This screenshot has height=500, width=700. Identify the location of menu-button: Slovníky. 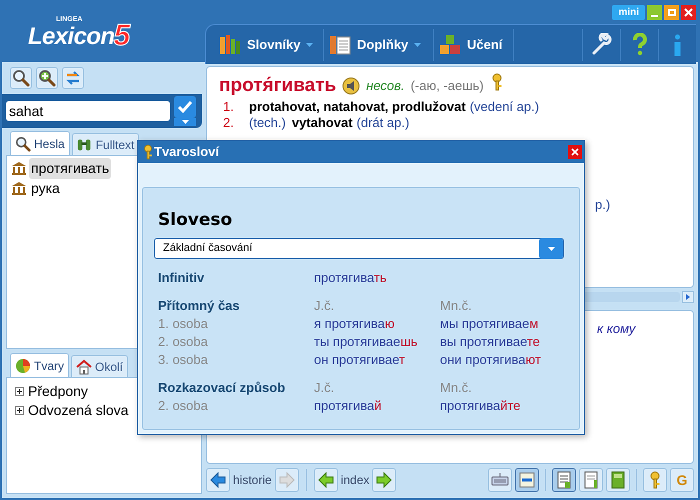
(269, 44).